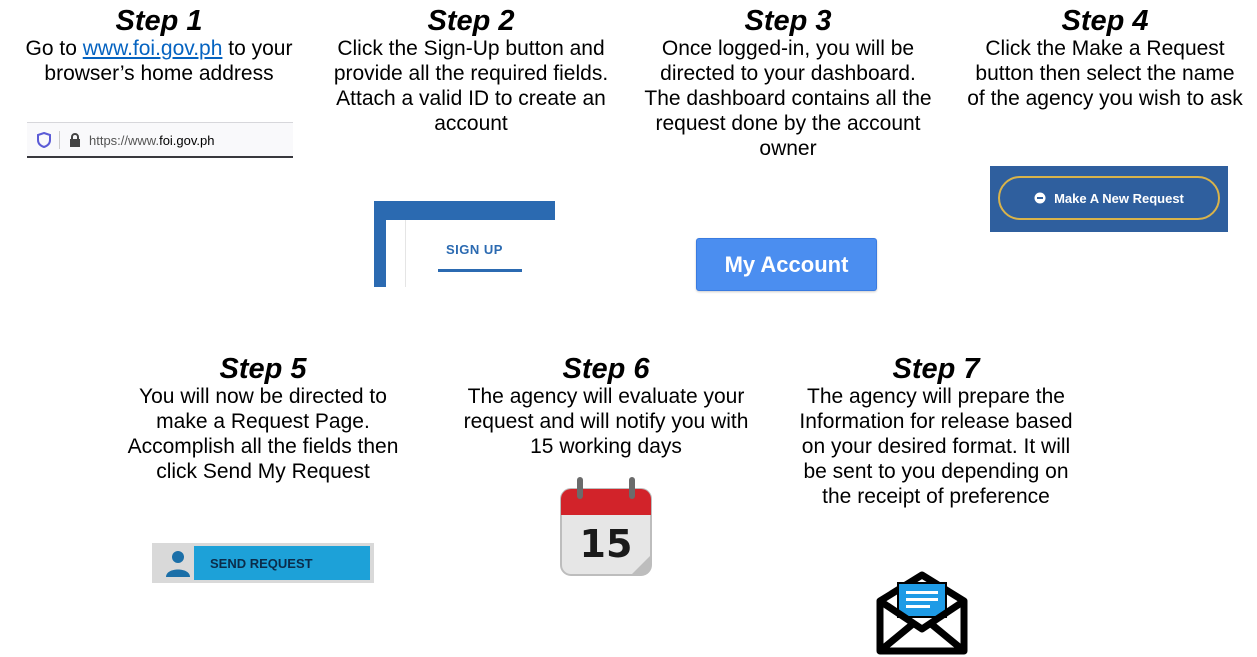 This screenshot has width=1257, height=657. I want to click on calendar-day: 15, so click(606, 544).